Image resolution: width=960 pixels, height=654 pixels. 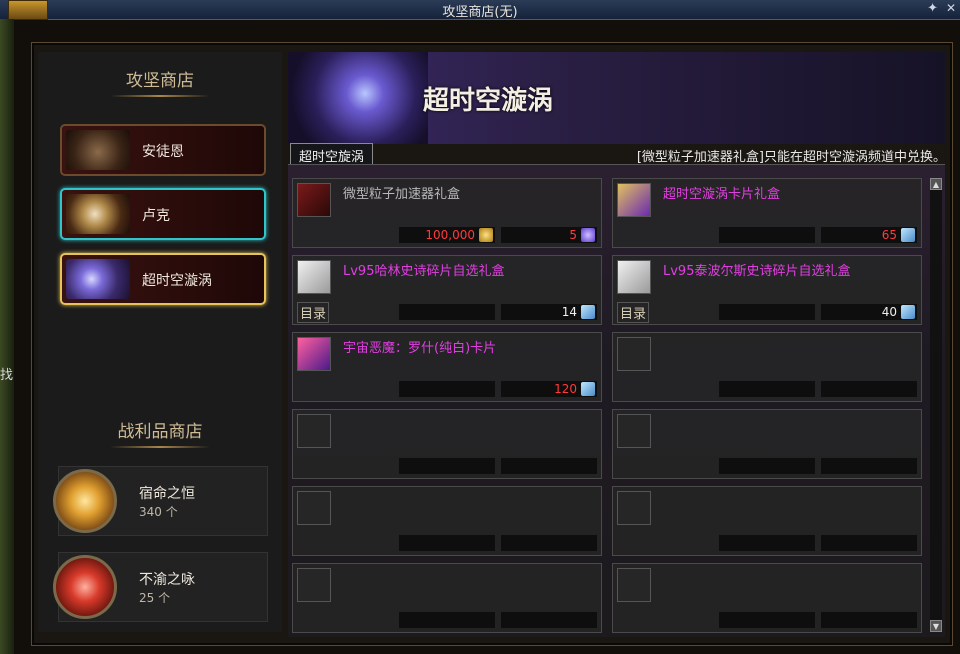 I want to click on npc-label: 安徒恩, so click(x=163, y=152).